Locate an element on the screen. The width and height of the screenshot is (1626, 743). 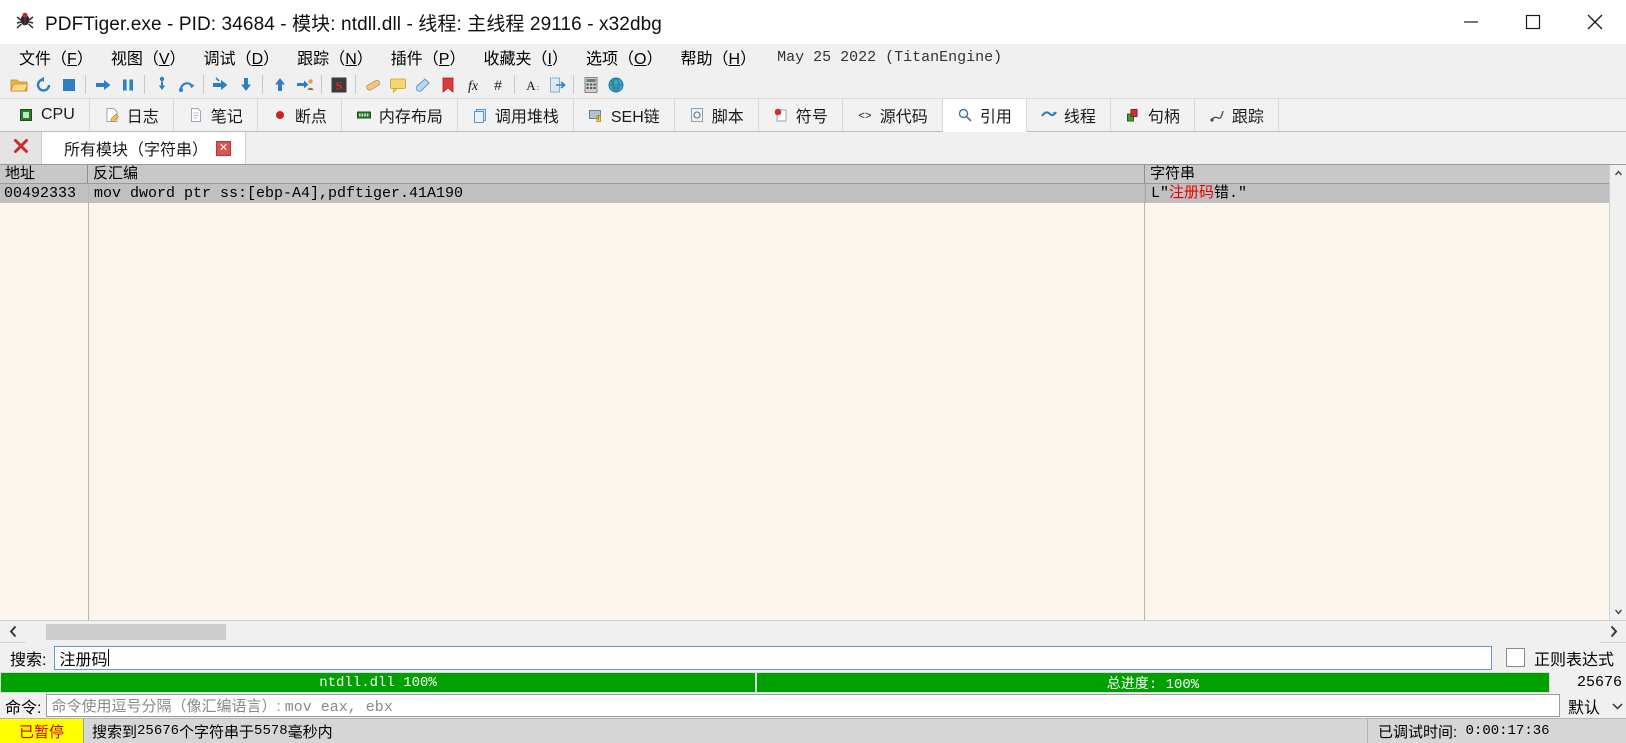
maximize-button is located at coordinates (1533, 22).